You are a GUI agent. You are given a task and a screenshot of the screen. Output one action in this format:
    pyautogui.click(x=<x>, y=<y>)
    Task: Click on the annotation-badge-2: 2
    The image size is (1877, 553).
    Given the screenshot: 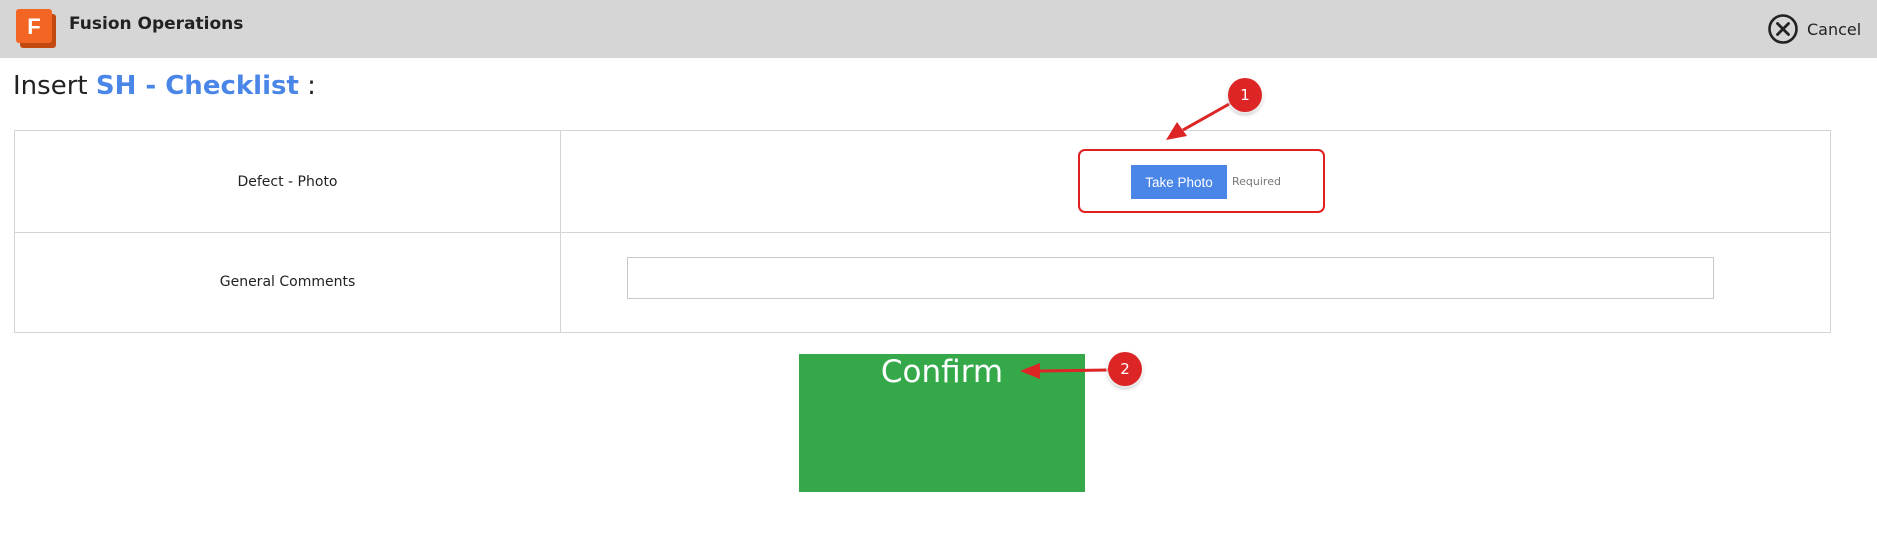 What is the action you would take?
    pyautogui.click(x=1125, y=369)
    